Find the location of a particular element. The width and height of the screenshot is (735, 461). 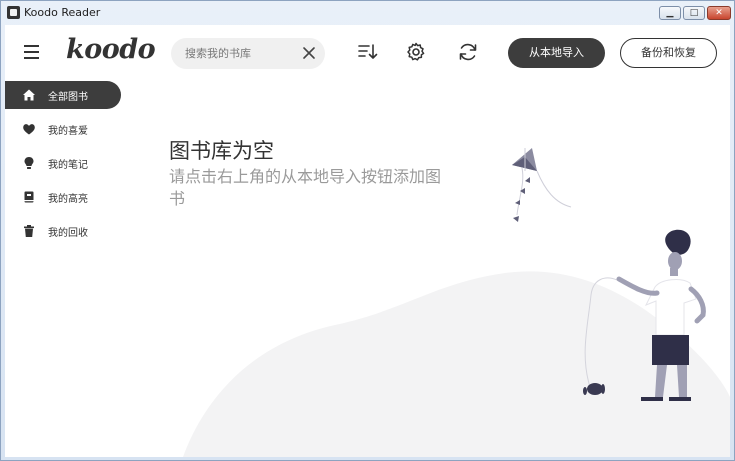

person-figure is located at coordinates (661, 315).